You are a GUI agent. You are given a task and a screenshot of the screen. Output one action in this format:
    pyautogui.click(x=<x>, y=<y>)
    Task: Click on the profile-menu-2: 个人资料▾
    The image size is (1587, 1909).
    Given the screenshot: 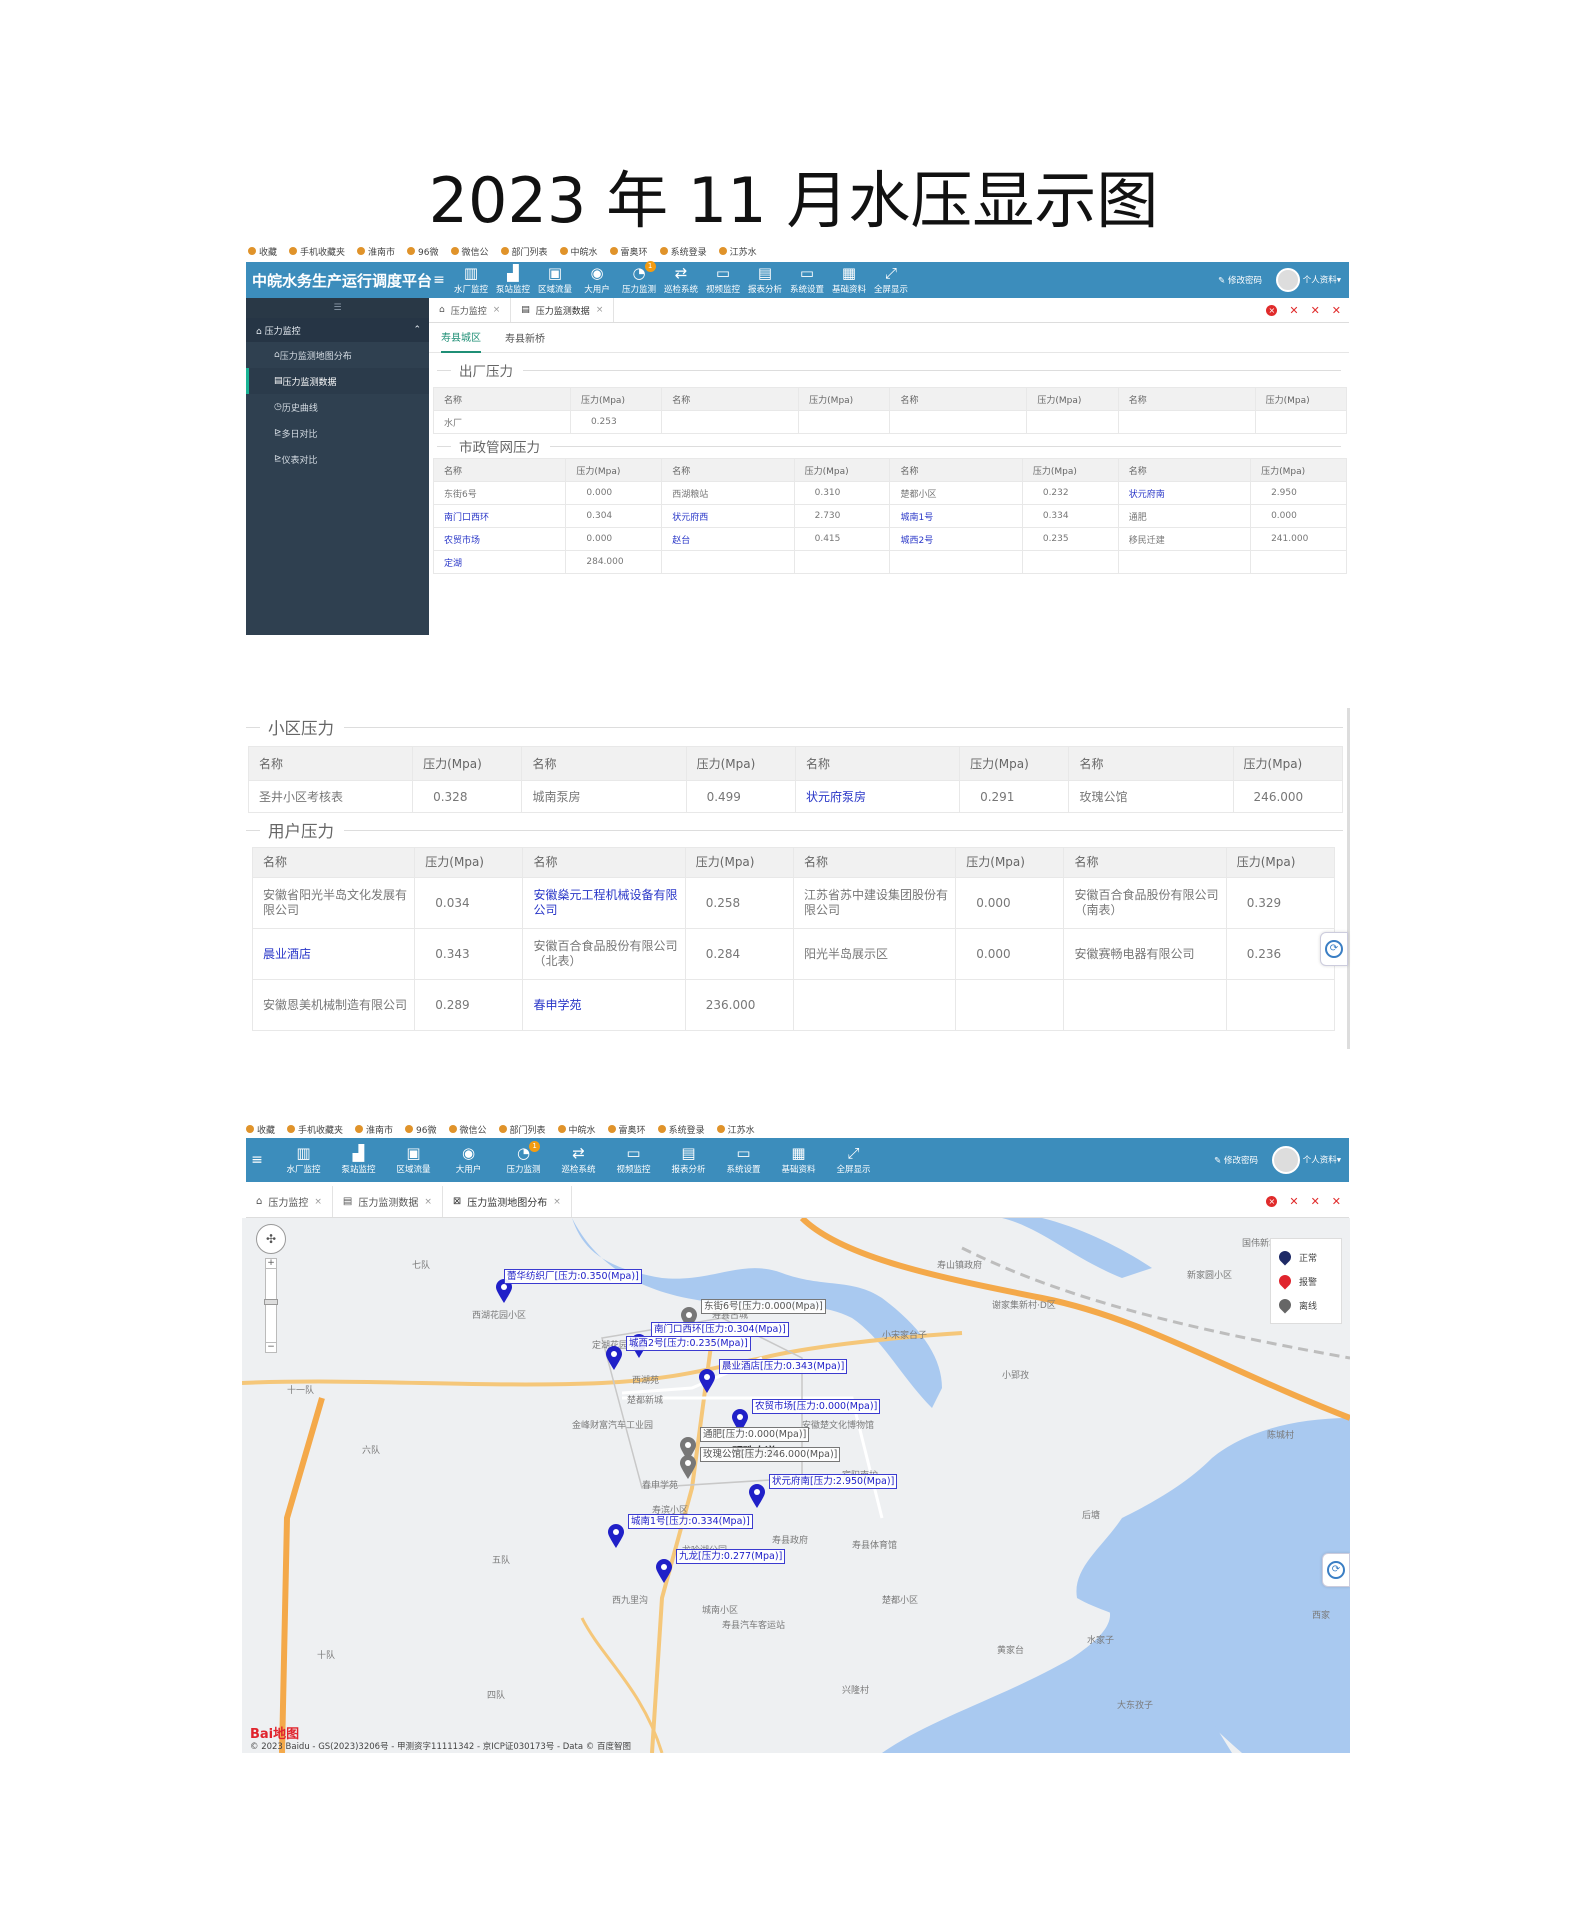 What is the action you would take?
    pyautogui.click(x=1306, y=1160)
    